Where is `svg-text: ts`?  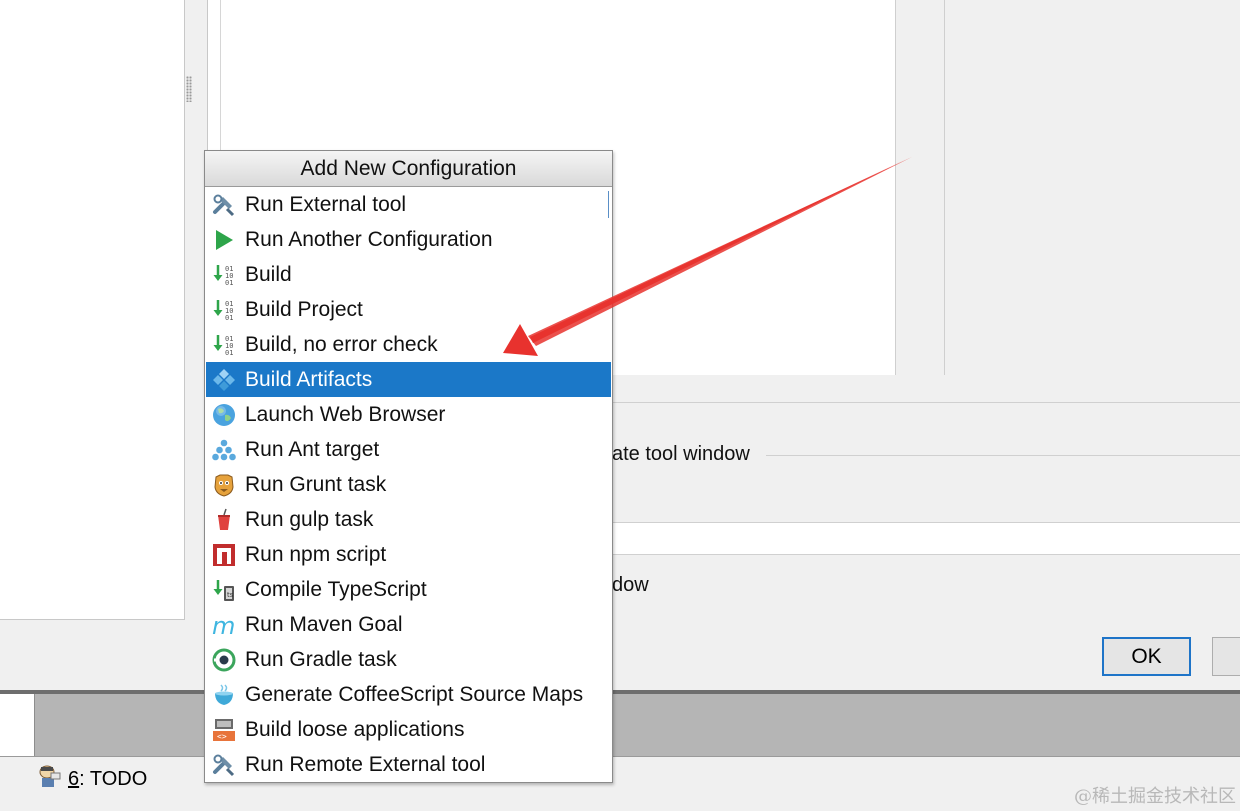 svg-text: ts is located at coordinates (230, 595).